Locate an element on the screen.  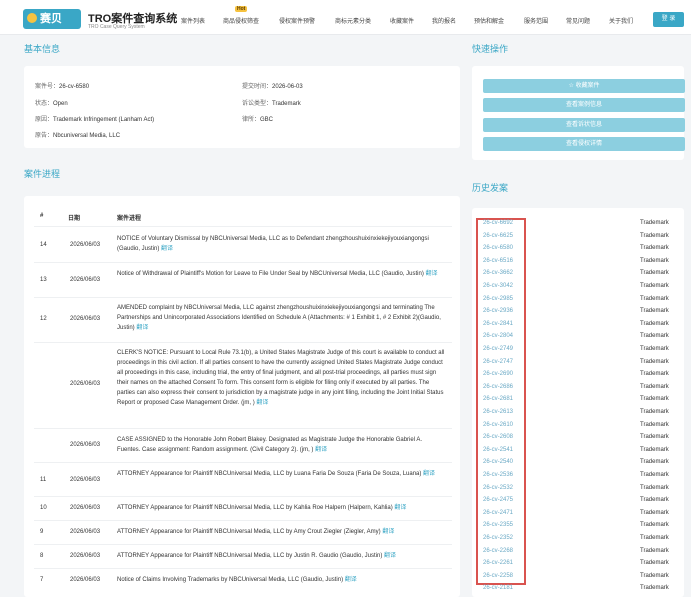
history-case-link: 26-cv-2268 is located at coordinates (498, 551).